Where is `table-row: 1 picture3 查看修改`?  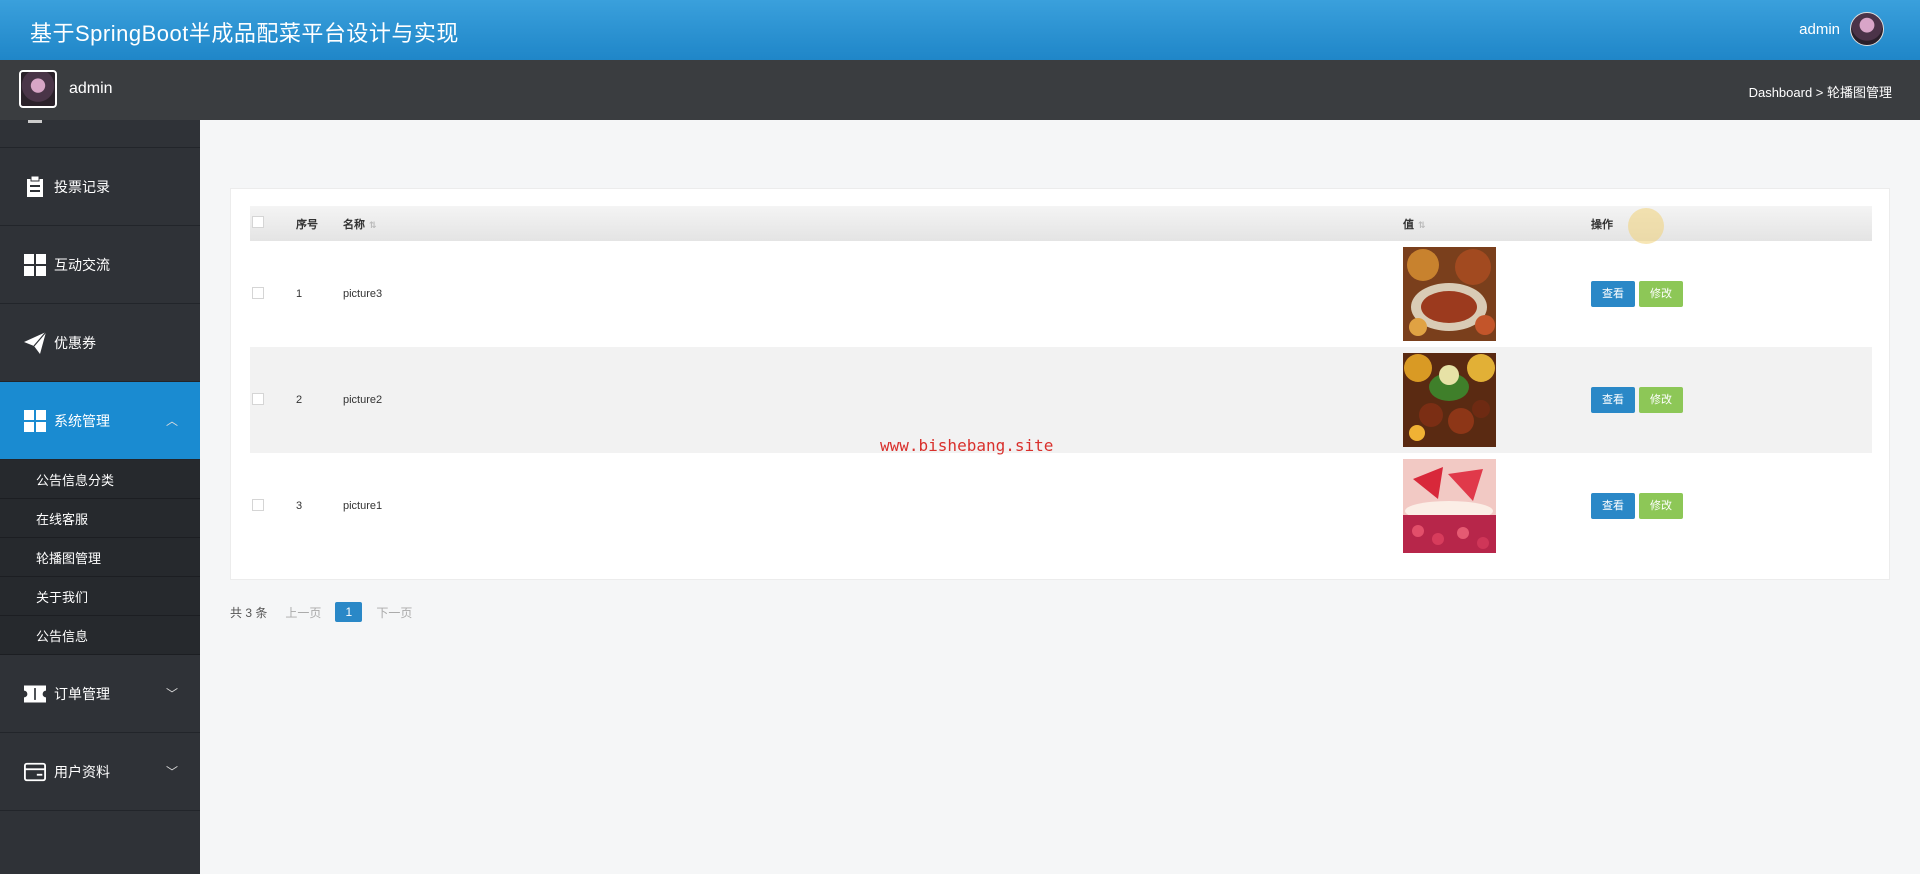
table-row: 1 picture3 查看修改 is located at coordinates (1061, 294).